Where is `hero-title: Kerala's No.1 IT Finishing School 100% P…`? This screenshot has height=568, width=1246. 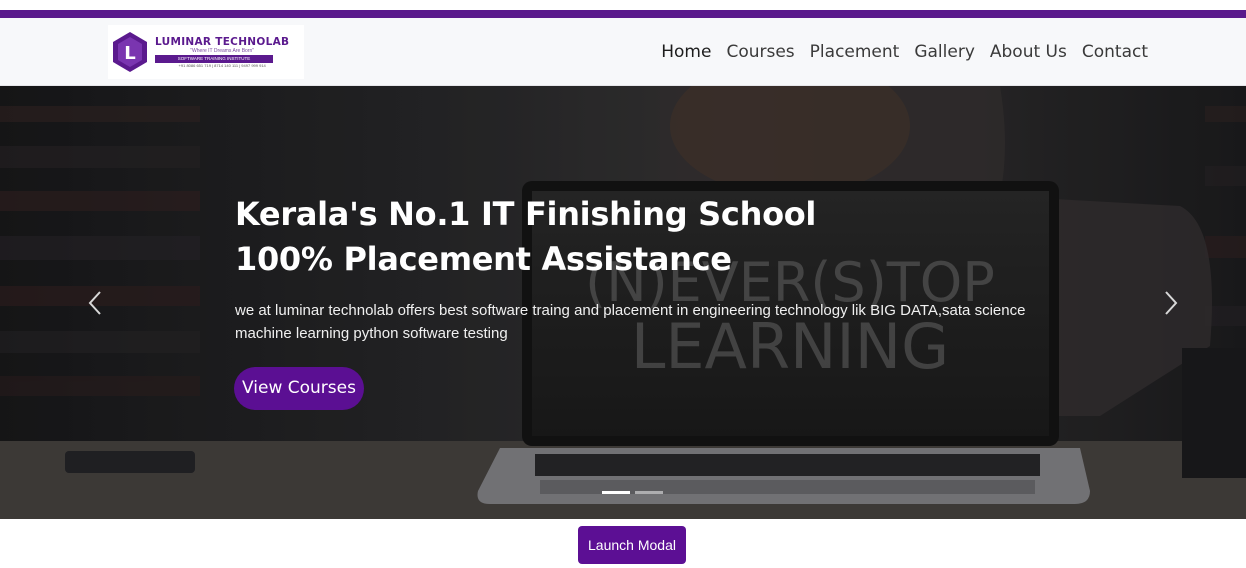 hero-title: Kerala's No.1 IT Finishing School 100% P… is located at coordinates (525, 237).